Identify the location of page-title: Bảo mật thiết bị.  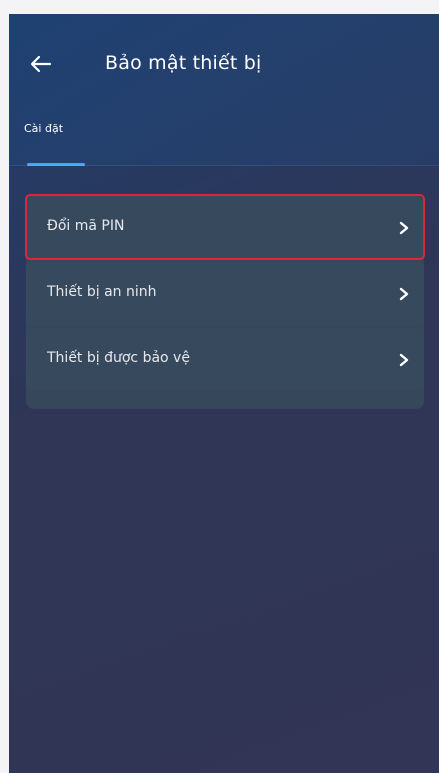
(183, 63).